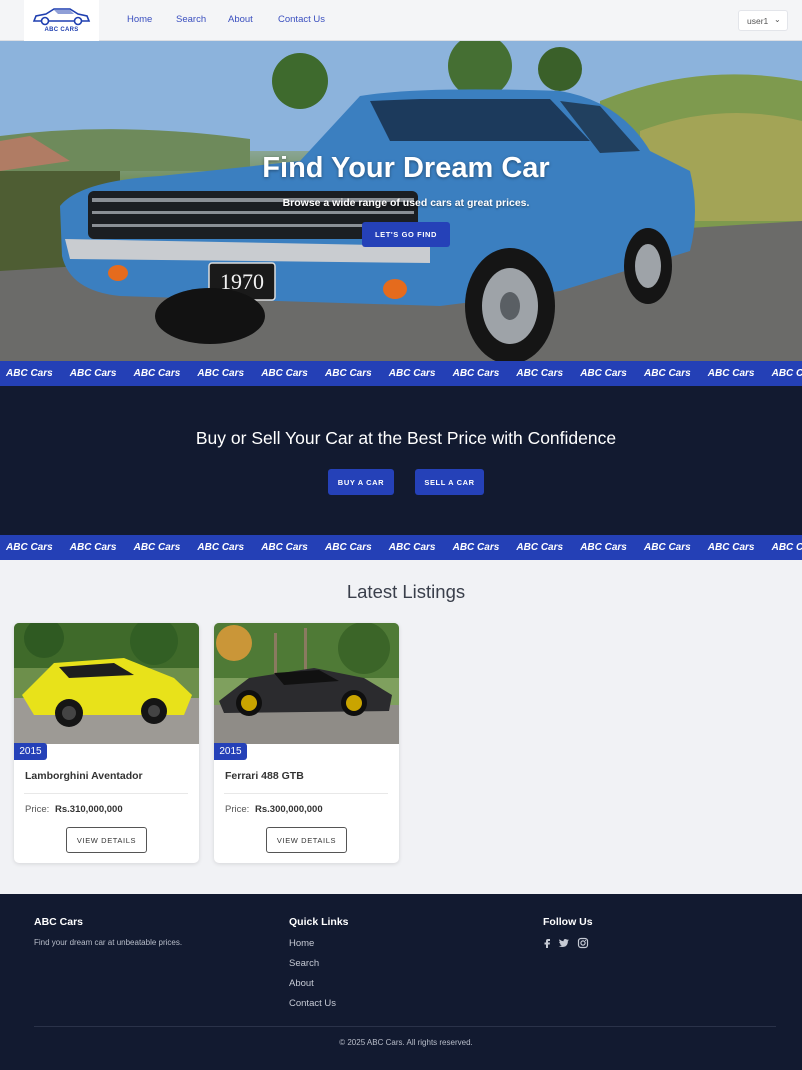  I want to click on footer-link-home: Home, so click(301, 943).